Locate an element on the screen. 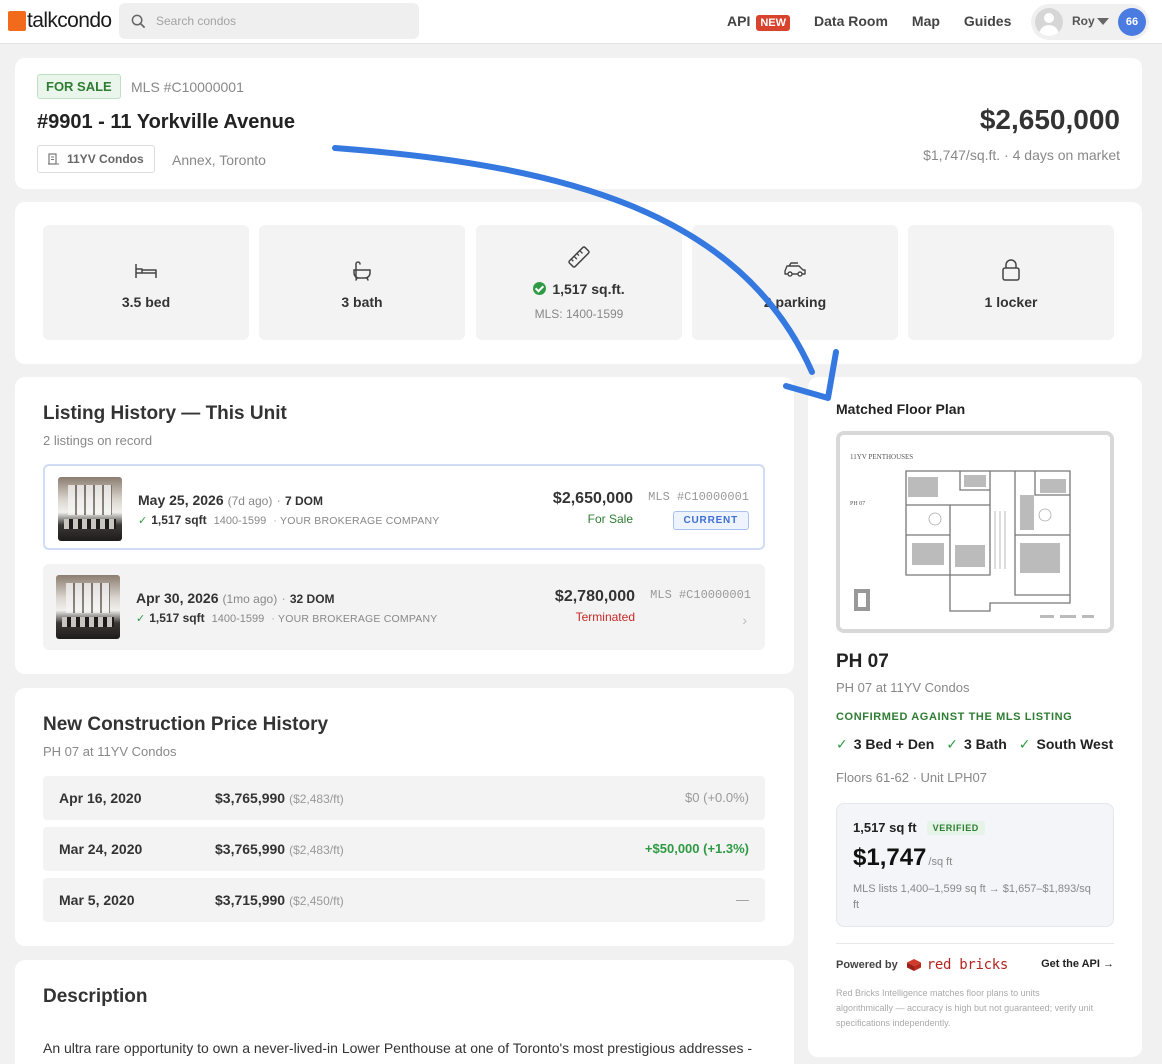 Image resolution: width=1162 pixels, height=1064 pixels. get-api-link: Get the API → is located at coordinates (1077, 964).